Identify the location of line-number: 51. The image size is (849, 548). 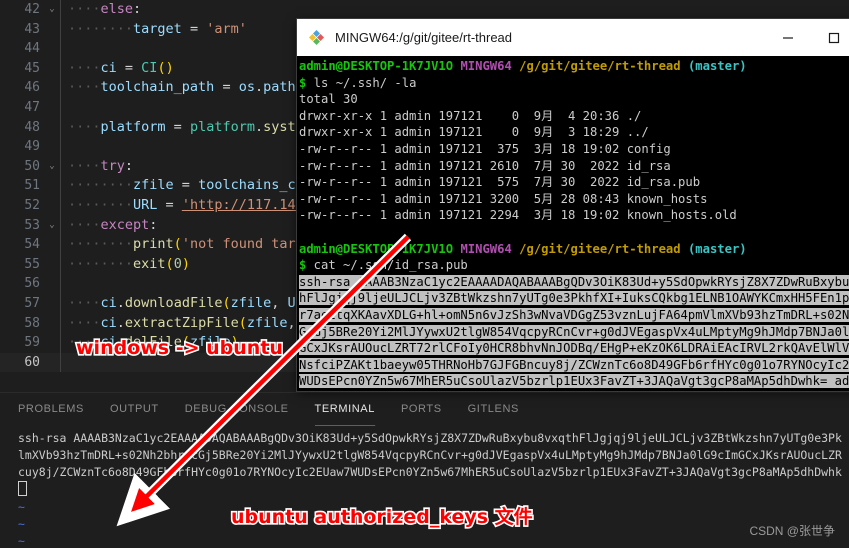
(32, 186).